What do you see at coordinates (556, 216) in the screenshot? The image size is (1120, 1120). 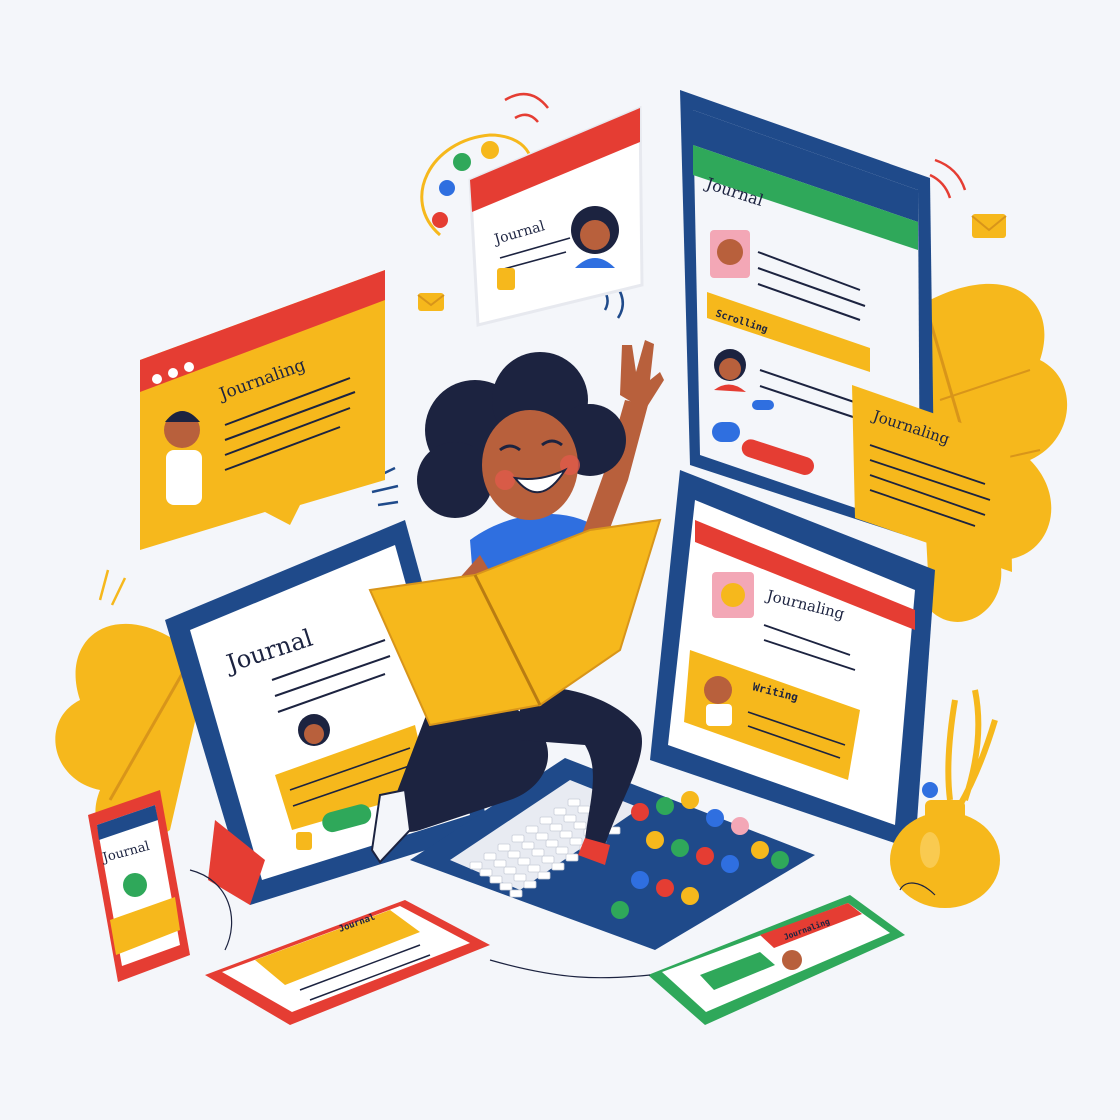 I see `browser-card: Journal` at bounding box center [556, 216].